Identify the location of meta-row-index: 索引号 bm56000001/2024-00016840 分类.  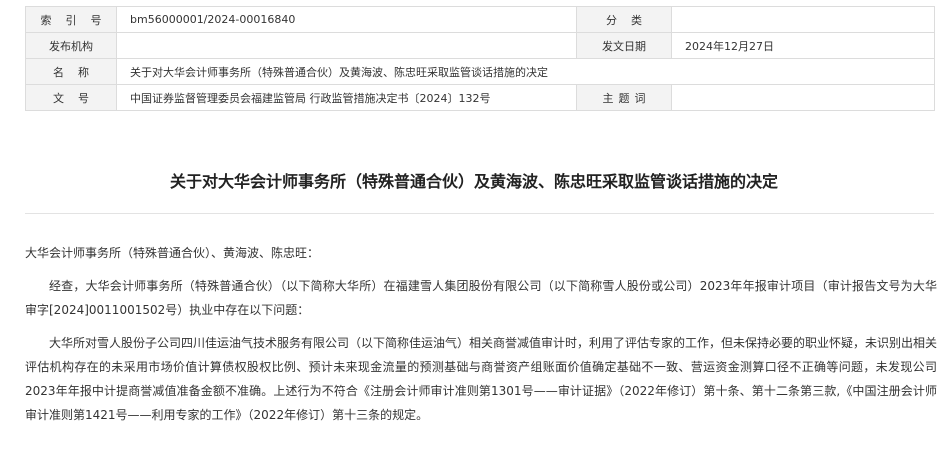
(480, 19).